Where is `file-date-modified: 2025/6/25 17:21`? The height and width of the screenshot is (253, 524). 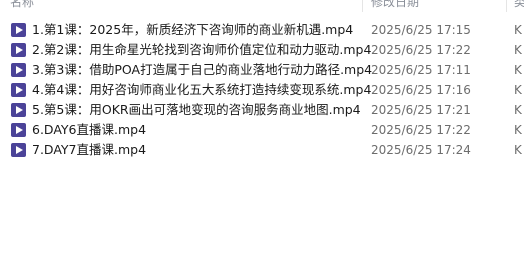 file-date-modified: 2025/6/25 17:21 is located at coordinates (421, 110).